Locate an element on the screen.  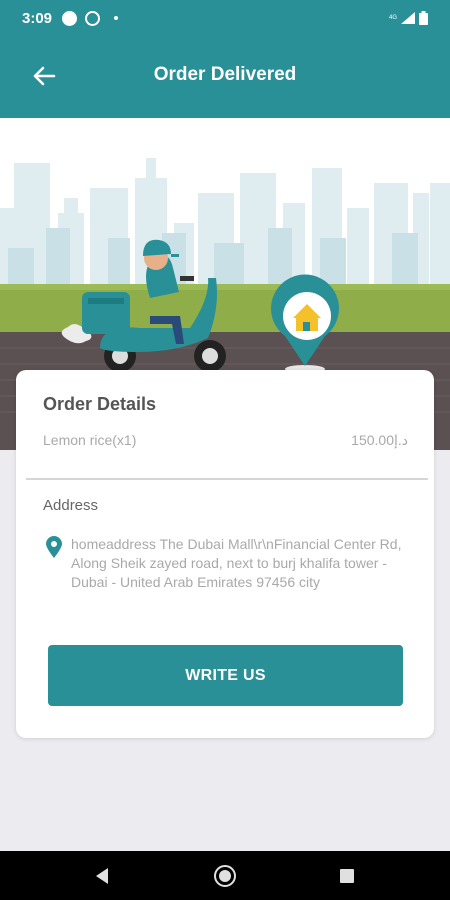
location-pin-icon is located at coordinates (54, 547).